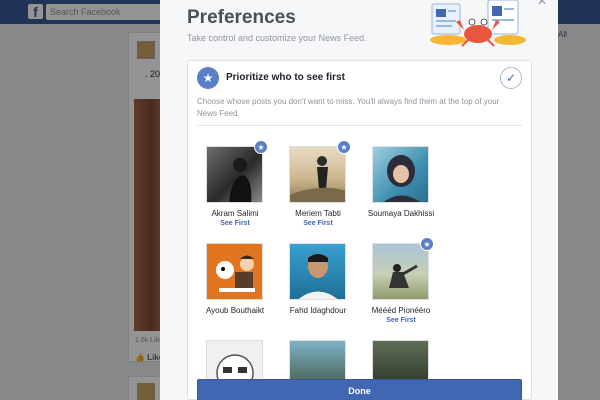 This screenshot has width=600, height=400. Describe the element at coordinates (318, 310) in the screenshot. I see `person-name: Fahd Idaghdour` at that location.